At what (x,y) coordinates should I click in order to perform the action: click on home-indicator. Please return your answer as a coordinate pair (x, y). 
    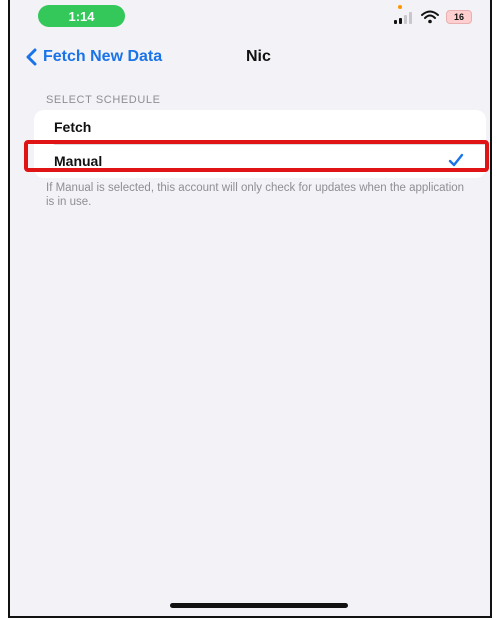
    Looking at the image, I should click on (259, 605).